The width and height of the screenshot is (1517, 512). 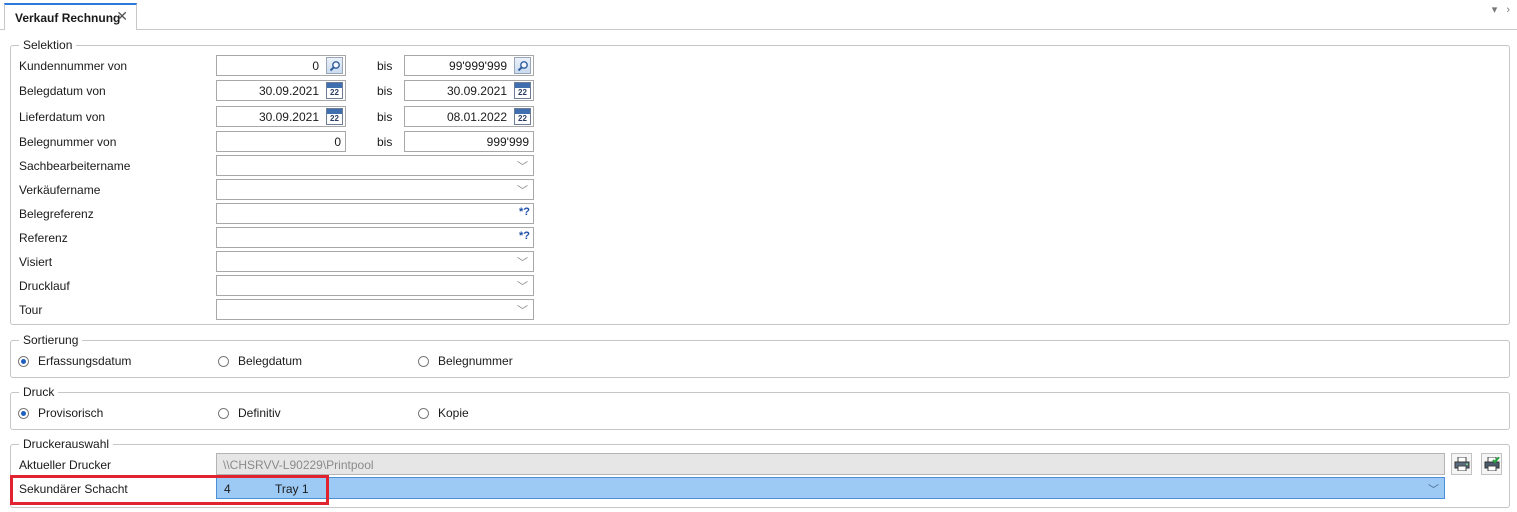 What do you see at coordinates (443, 413) in the screenshot?
I see `radio-kopie: Kopie` at bounding box center [443, 413].